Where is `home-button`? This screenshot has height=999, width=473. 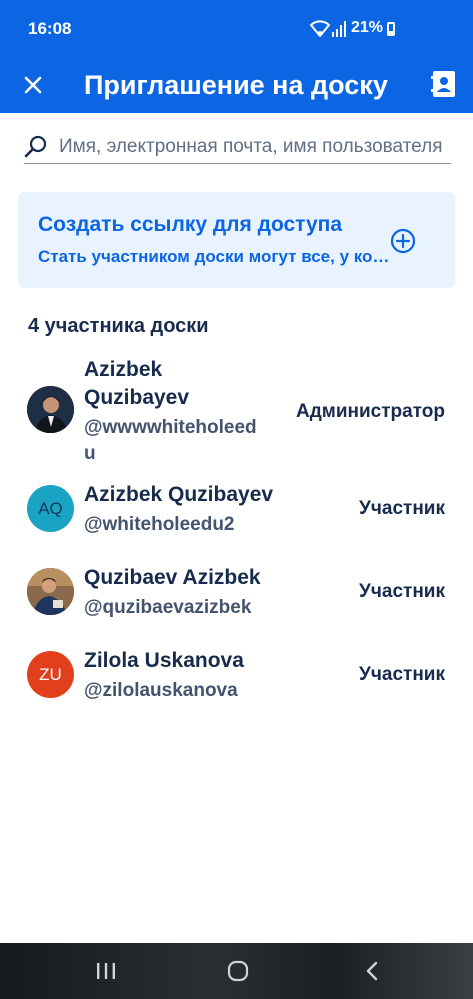
home-button is located at coordinates (238, 971).